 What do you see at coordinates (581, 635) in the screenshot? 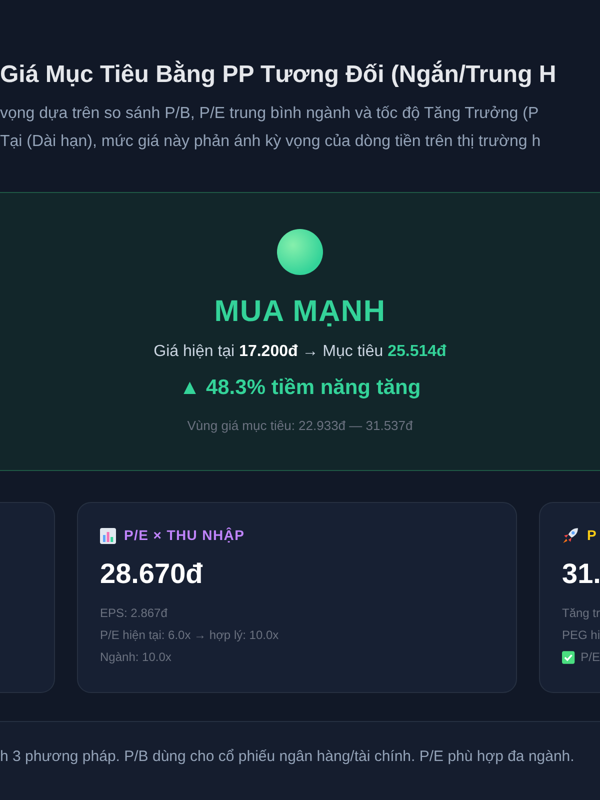
I see `card-note: PEG hi` at bounding box center [581, 635].